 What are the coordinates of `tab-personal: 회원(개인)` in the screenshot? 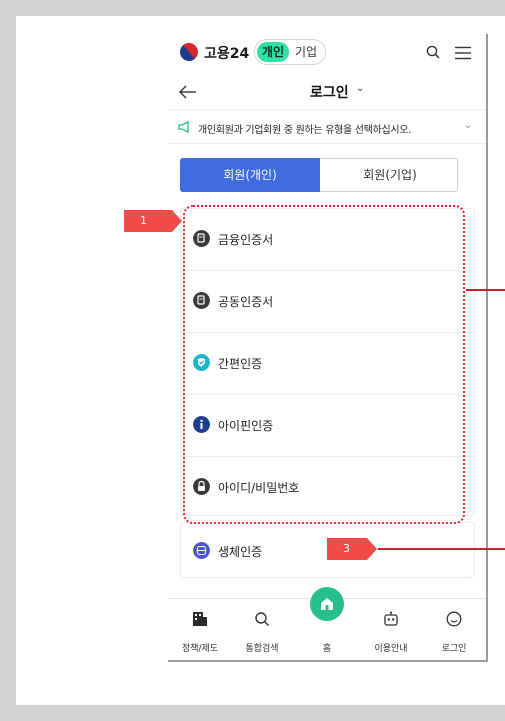 It's located at (250, 175).